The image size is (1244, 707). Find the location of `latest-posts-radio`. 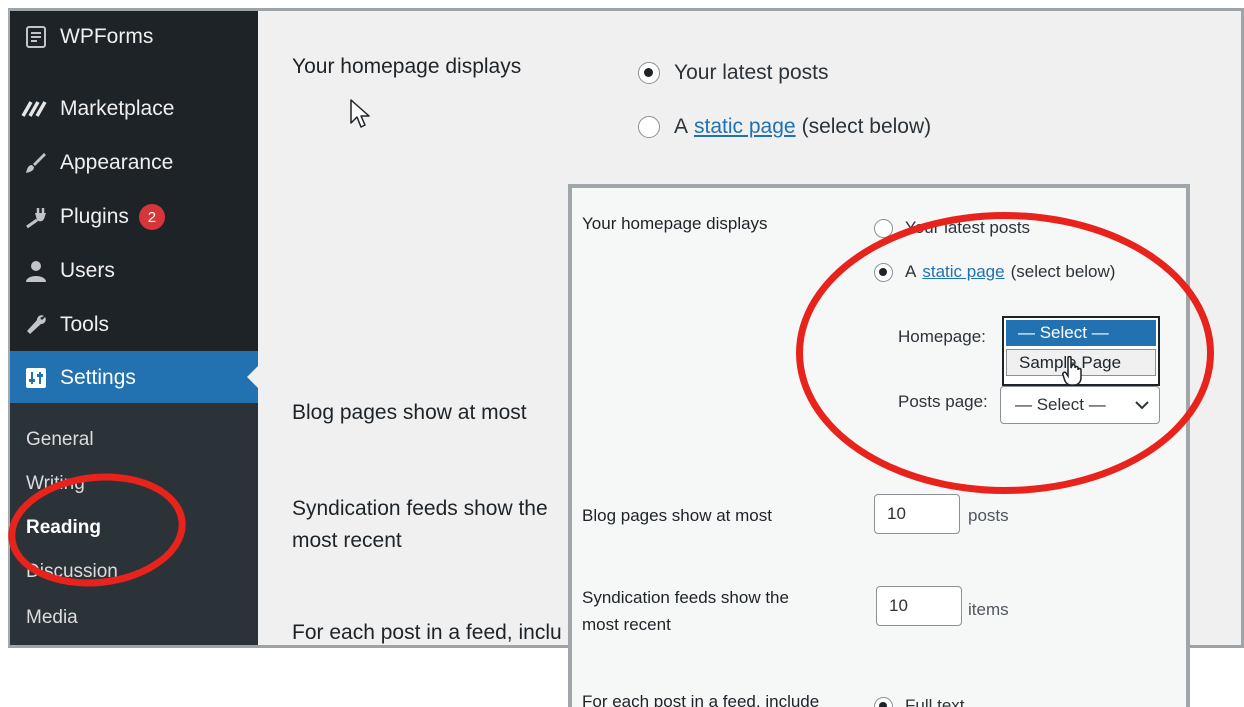

latest-posts-radio is located at coordinates (649, 73).